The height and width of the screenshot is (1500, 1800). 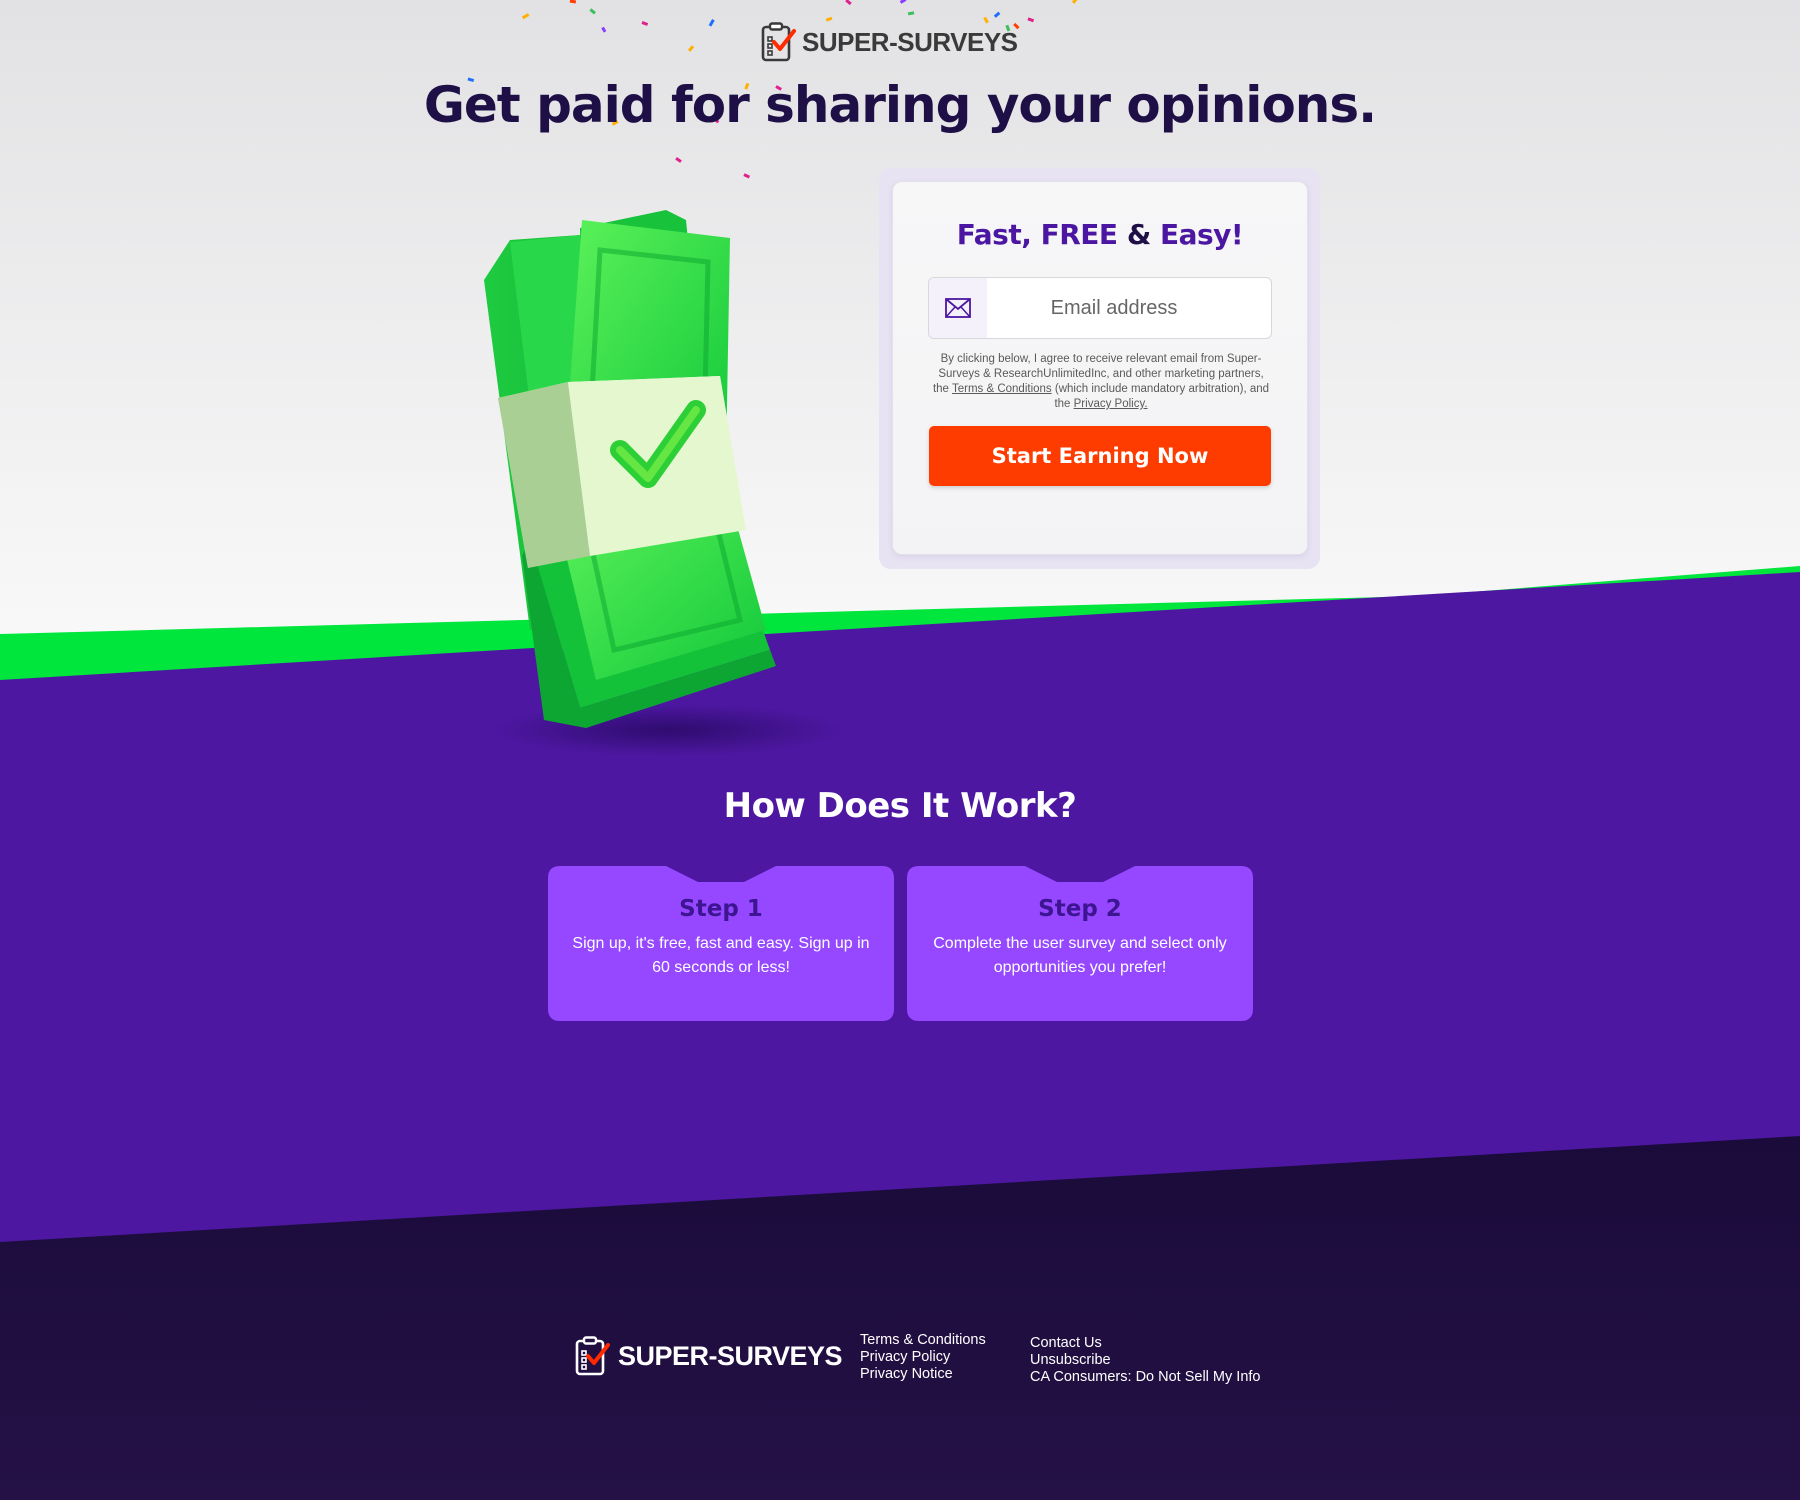 I want to click on footer-privacy-policy-link: Privacy Policy, so click(x=923, y=1357).